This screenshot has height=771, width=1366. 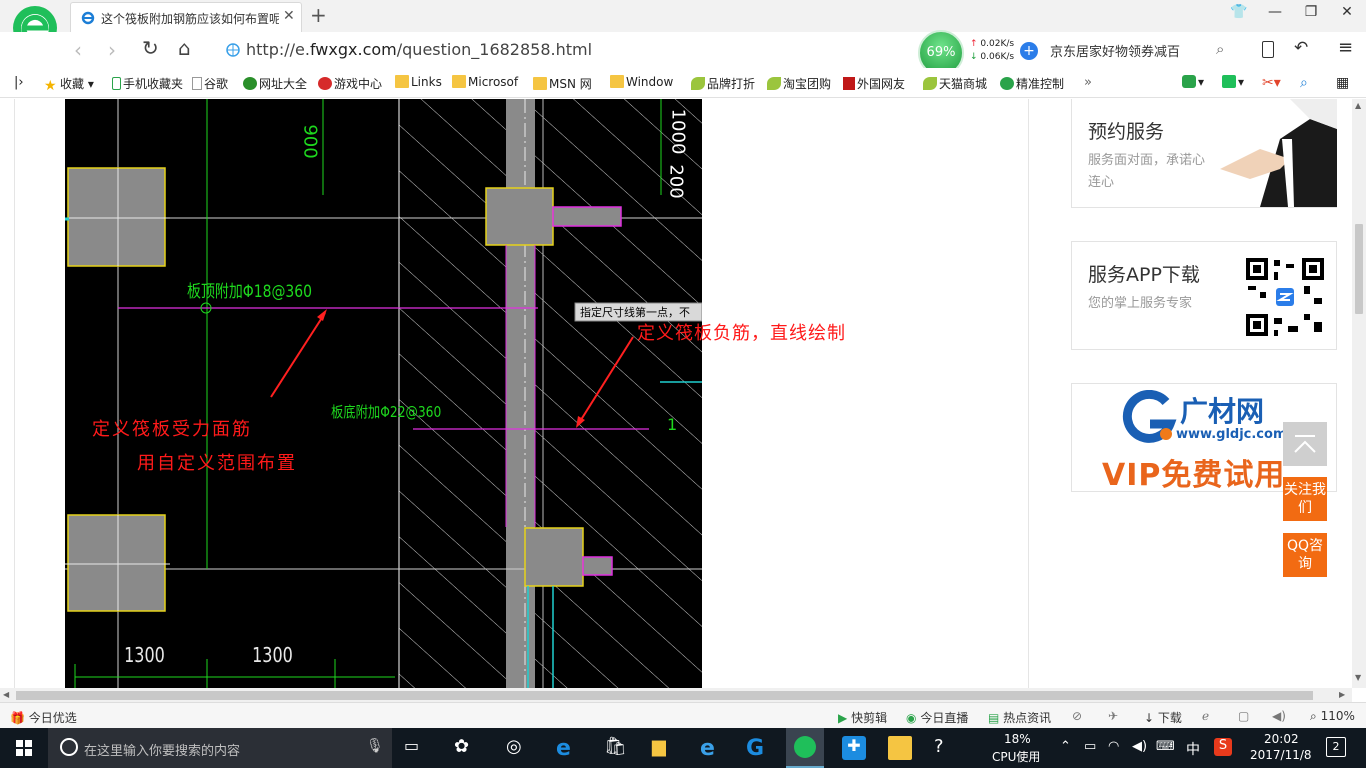 I want to click on microphone-icon: 🎙, so click(x=375, y=746).